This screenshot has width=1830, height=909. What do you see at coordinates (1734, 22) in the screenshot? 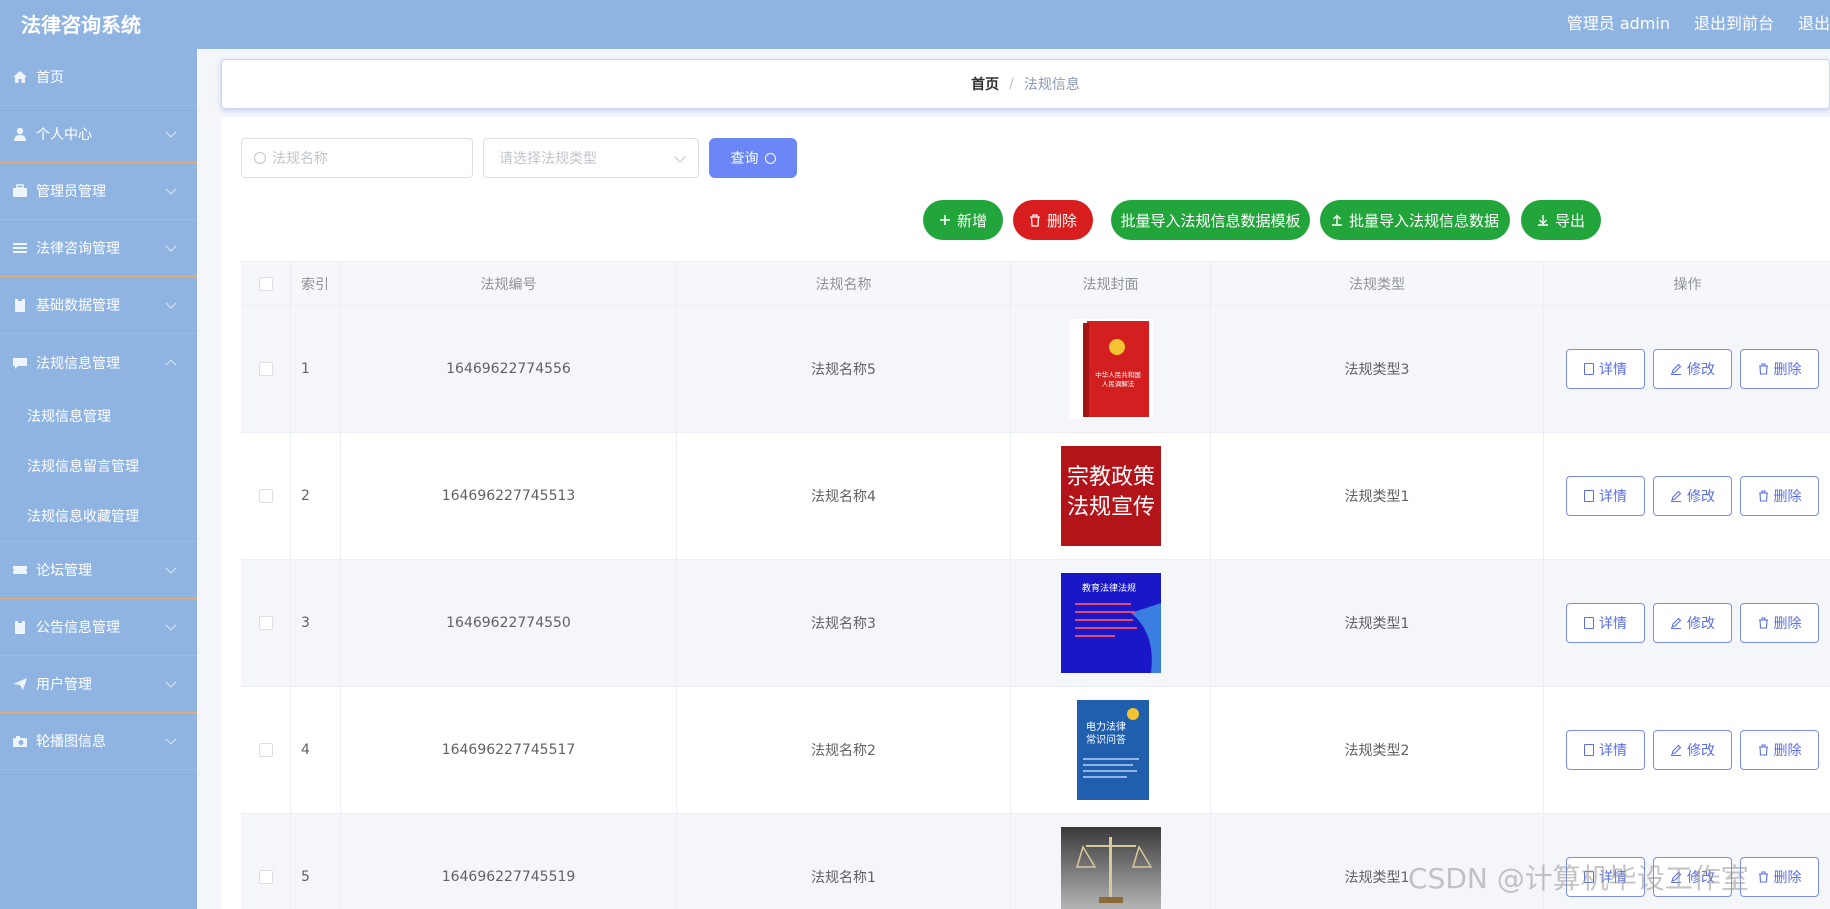
I see `to-front-link: 退出到前台` at bounding box center [1734, 22].